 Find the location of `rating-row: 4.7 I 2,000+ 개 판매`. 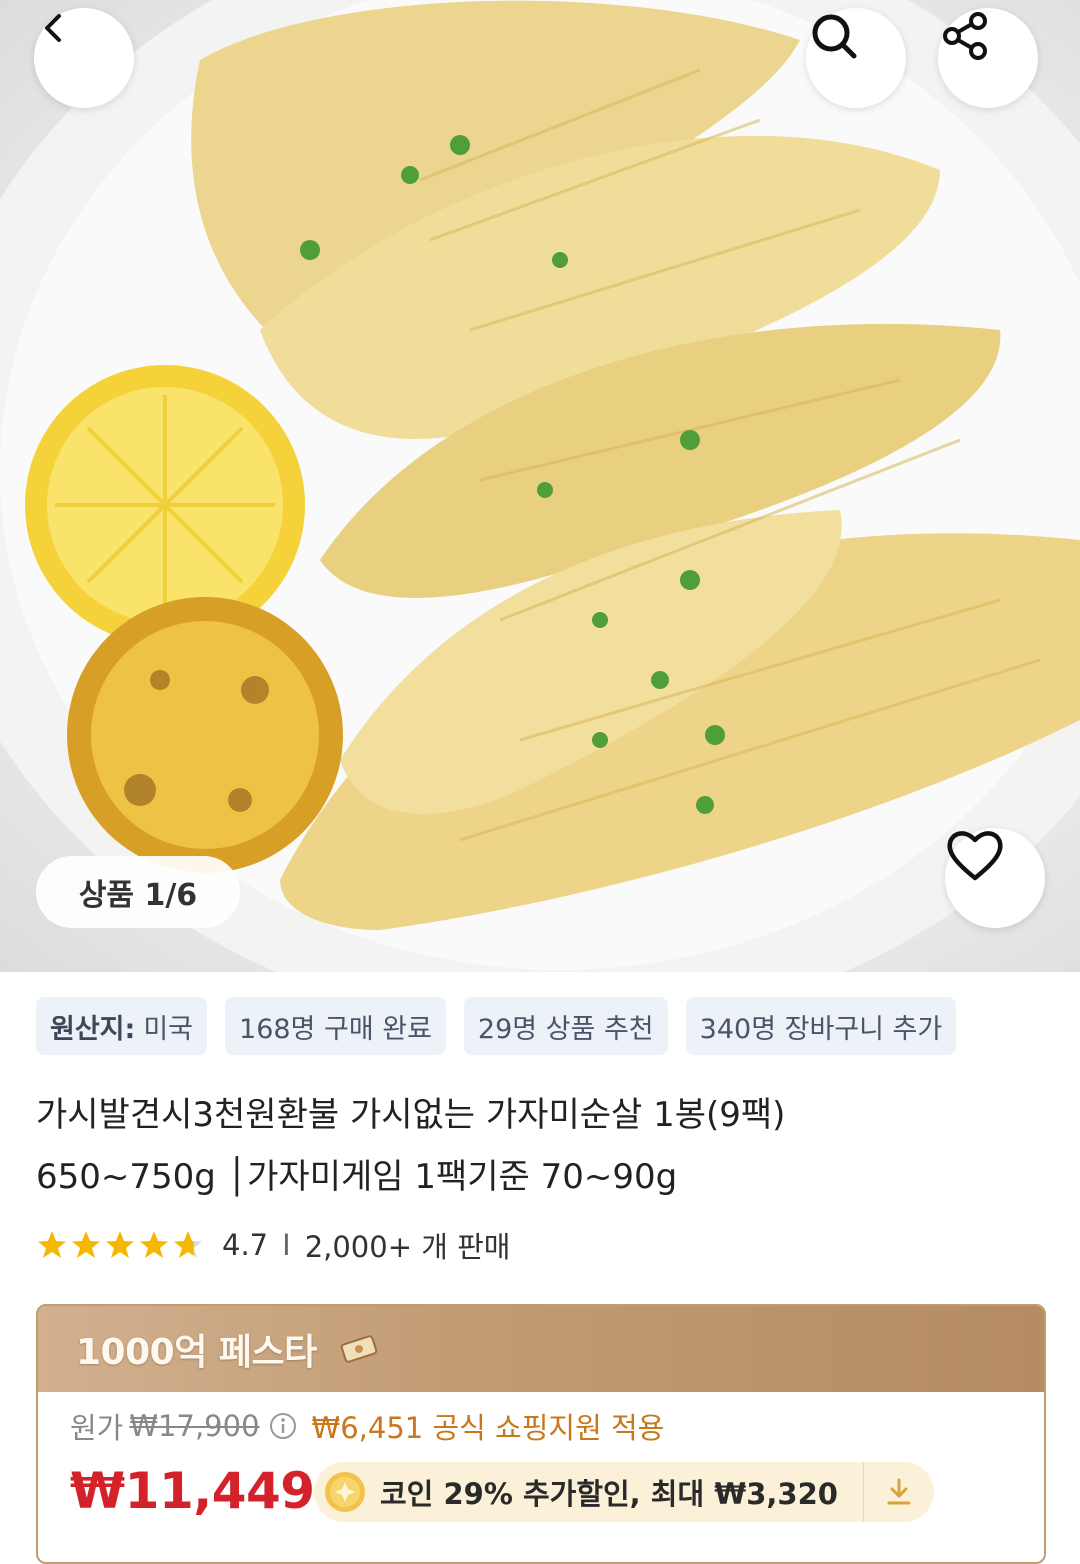

rating-row: 4.7 I 2,000+ 개 판매 is located at coordinates (273, 1245).